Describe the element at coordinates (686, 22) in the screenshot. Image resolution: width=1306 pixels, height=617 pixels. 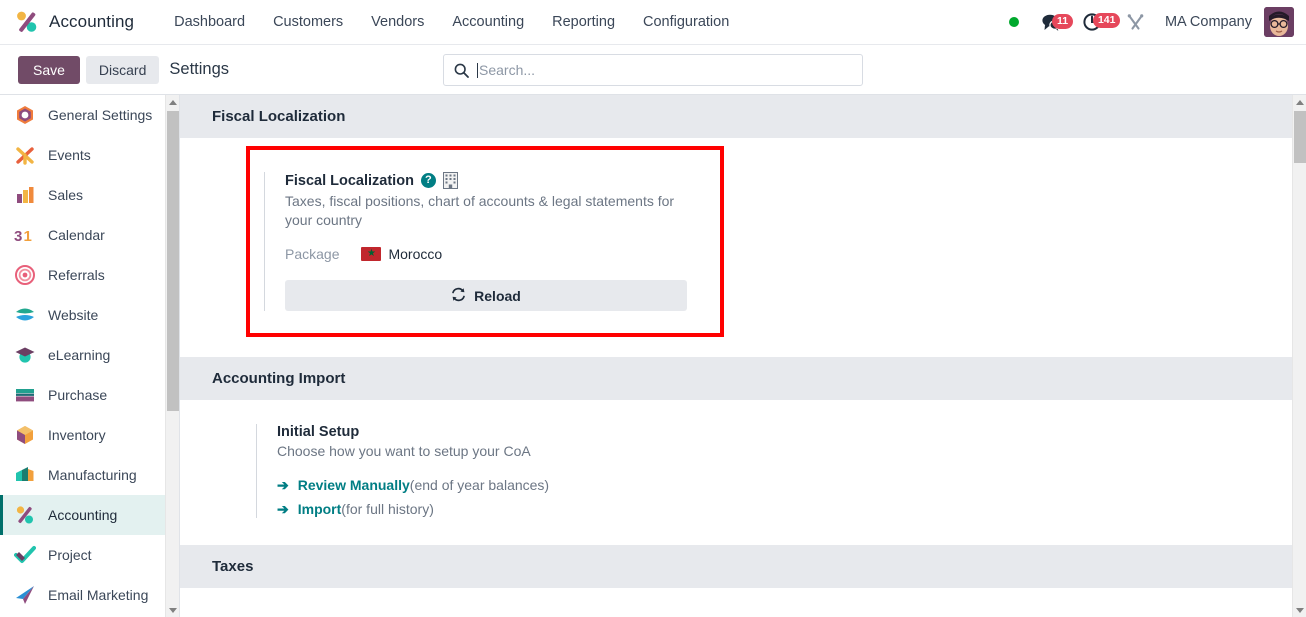
I see `menu-item-configuration: Configuration` at that location.